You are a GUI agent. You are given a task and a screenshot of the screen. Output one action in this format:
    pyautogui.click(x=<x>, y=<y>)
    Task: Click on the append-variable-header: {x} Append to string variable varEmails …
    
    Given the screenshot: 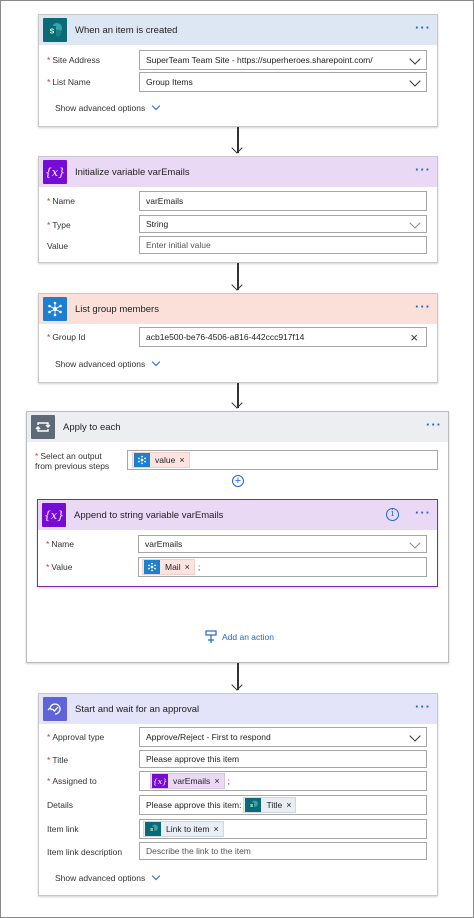 What is the action you would take?
    pyautogui.click(x=237, y=515)
    